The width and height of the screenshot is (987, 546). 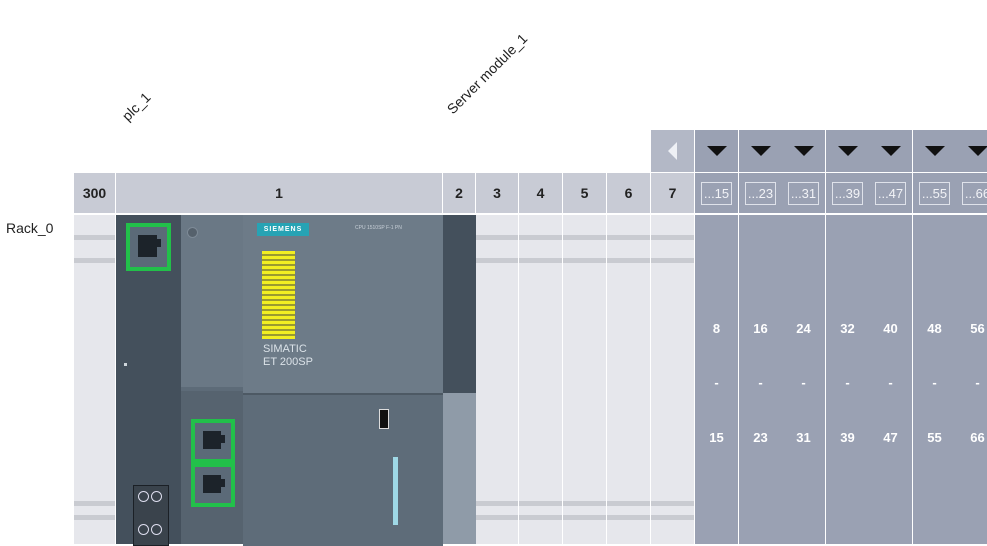 I want to click on collapsed-slot-group: 16 - 23, so click(x=761, y=379).